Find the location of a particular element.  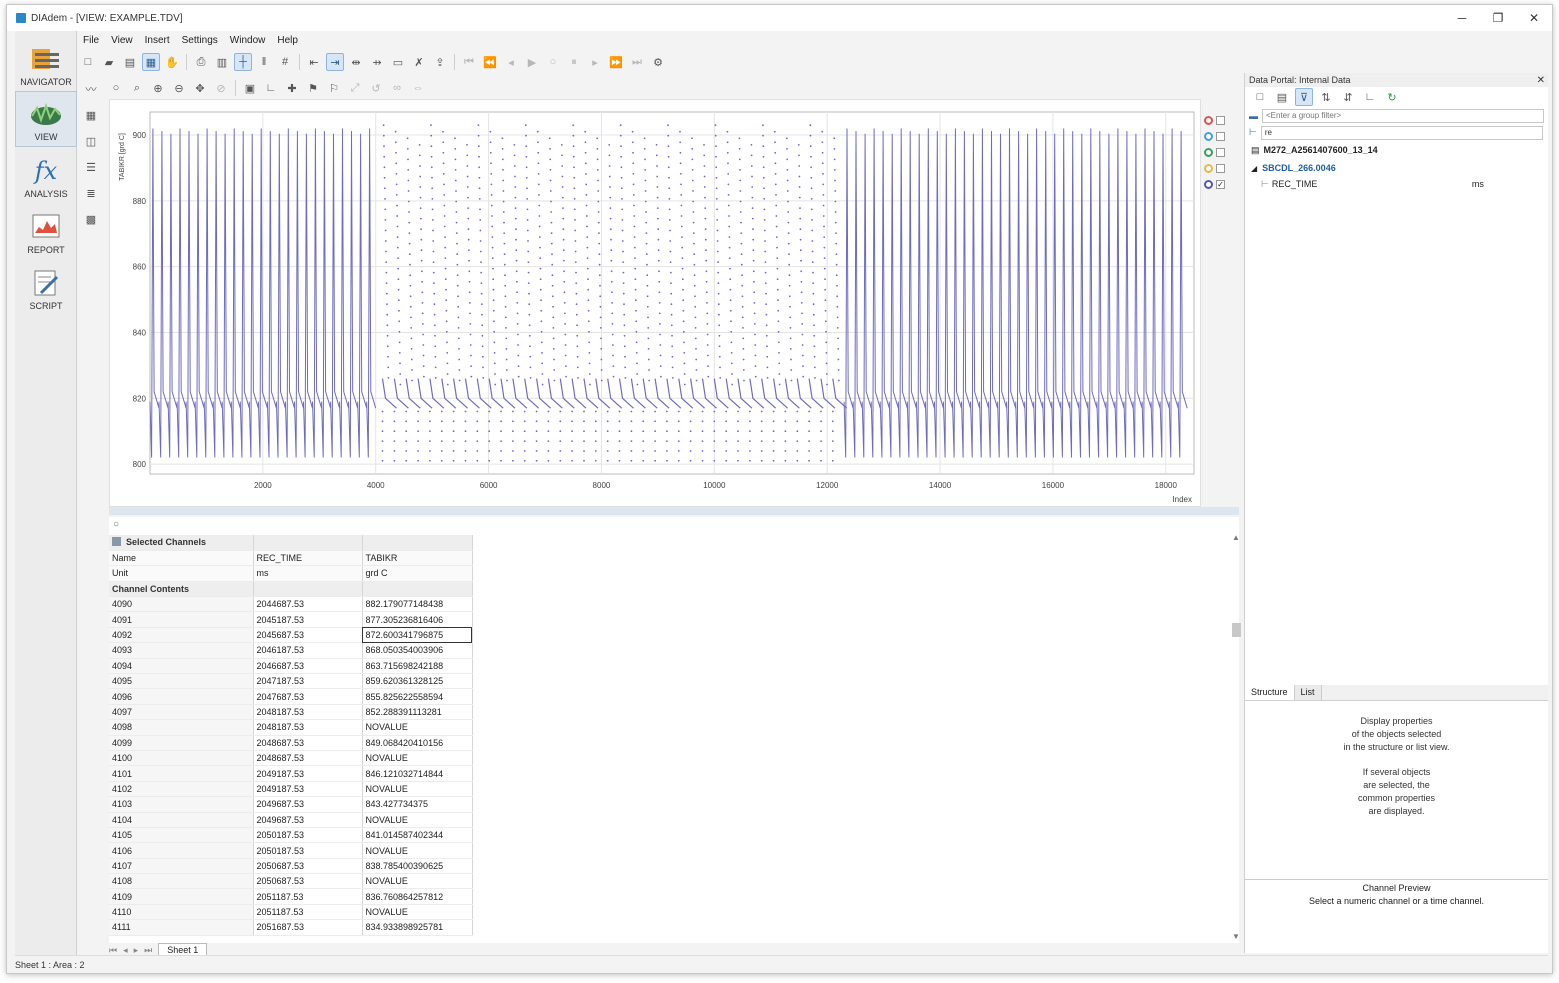

table-row: 4099 2048687.53 849.068420410156 is located at coordinates (291, 743).